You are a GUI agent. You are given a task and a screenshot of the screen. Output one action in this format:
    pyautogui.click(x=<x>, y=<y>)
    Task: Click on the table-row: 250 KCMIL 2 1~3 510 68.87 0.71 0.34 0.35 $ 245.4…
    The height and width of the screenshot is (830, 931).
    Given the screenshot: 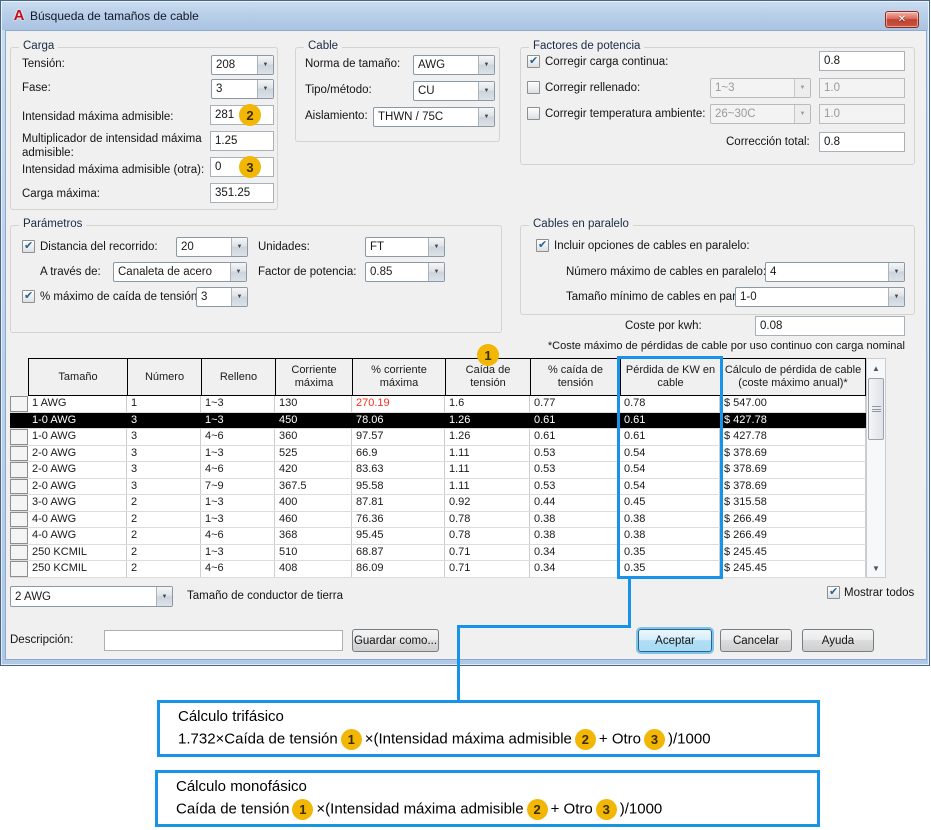 What is the action you would take?
    pyautogui.click(x=438, y=552)
    